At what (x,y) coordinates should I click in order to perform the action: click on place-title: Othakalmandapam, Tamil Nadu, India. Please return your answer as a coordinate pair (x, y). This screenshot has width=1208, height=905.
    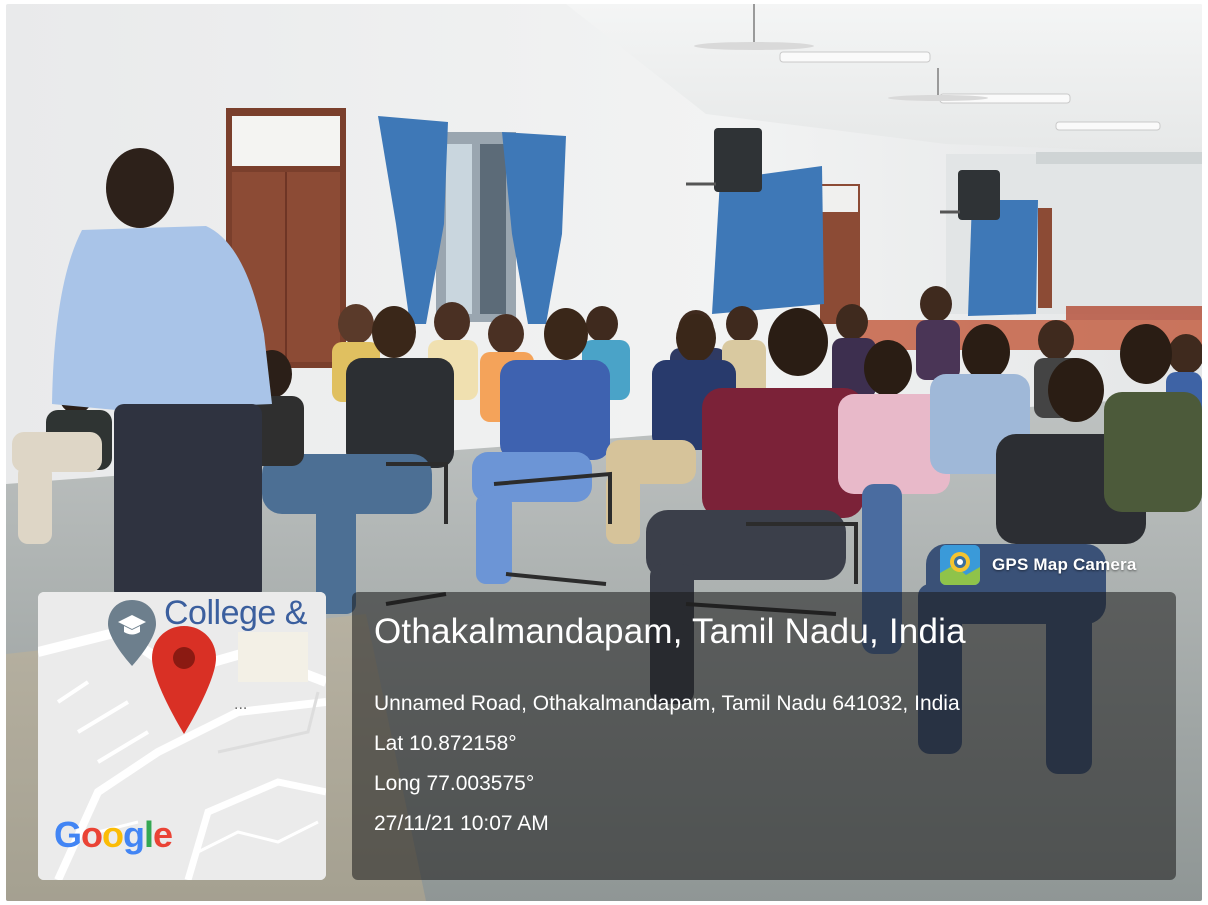
    Looking at the image, I should click on (670, 631).